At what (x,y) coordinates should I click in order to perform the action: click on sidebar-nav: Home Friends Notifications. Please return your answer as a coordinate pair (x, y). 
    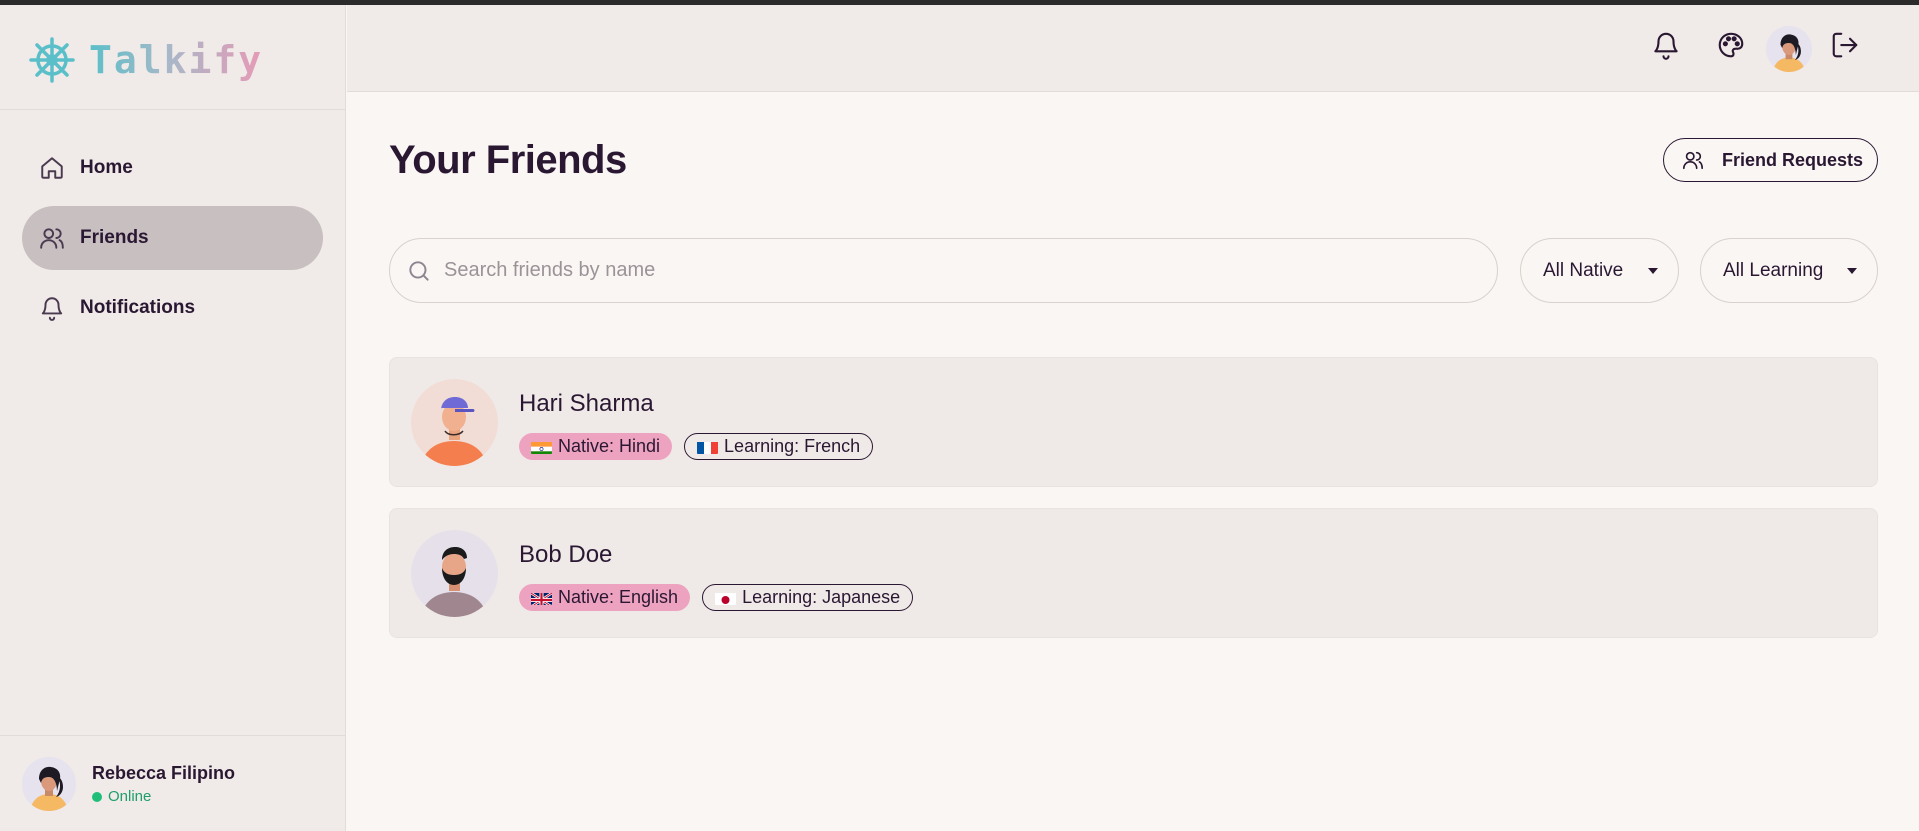
    Looking at the image, I should click on (172, 241).